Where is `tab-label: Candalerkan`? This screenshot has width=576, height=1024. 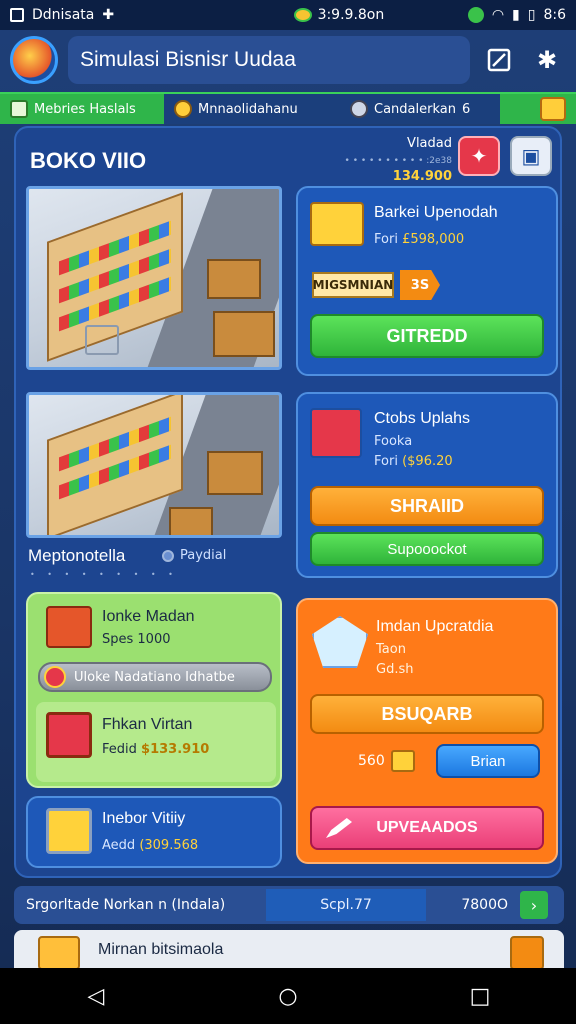 tab-label: Candalerkan is located at coordinates (415, 109).